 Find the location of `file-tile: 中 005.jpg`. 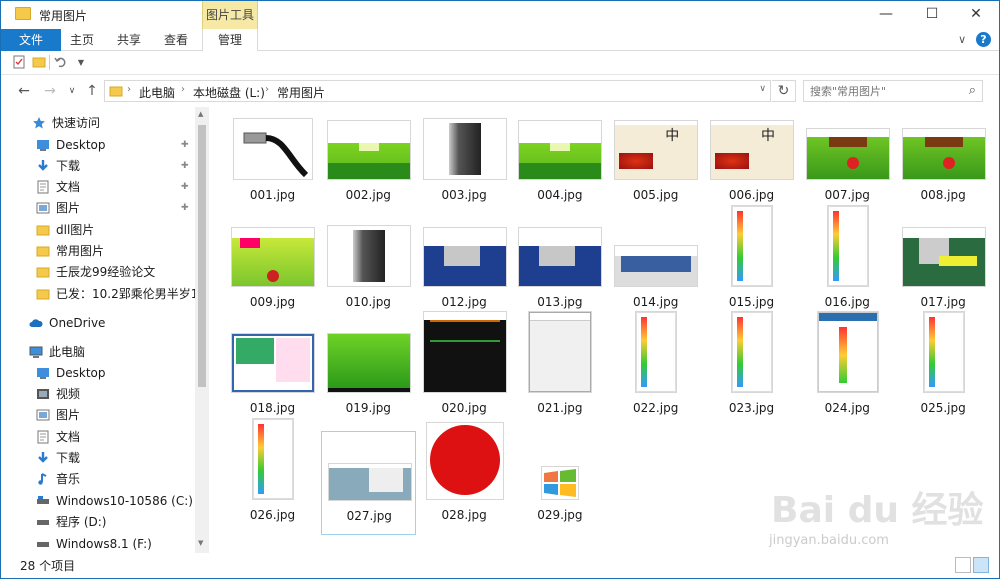

file-tile: 中 005.jpg is located at coordinates (655, 163).